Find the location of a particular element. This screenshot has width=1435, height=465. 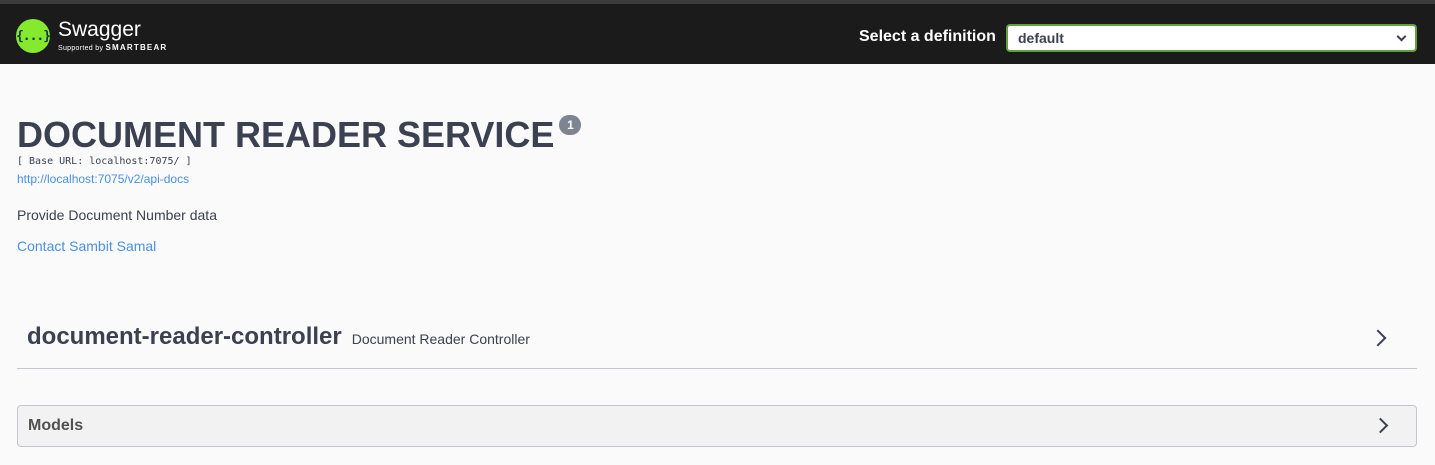

models-title: Models is located at coordinates (56, 425).